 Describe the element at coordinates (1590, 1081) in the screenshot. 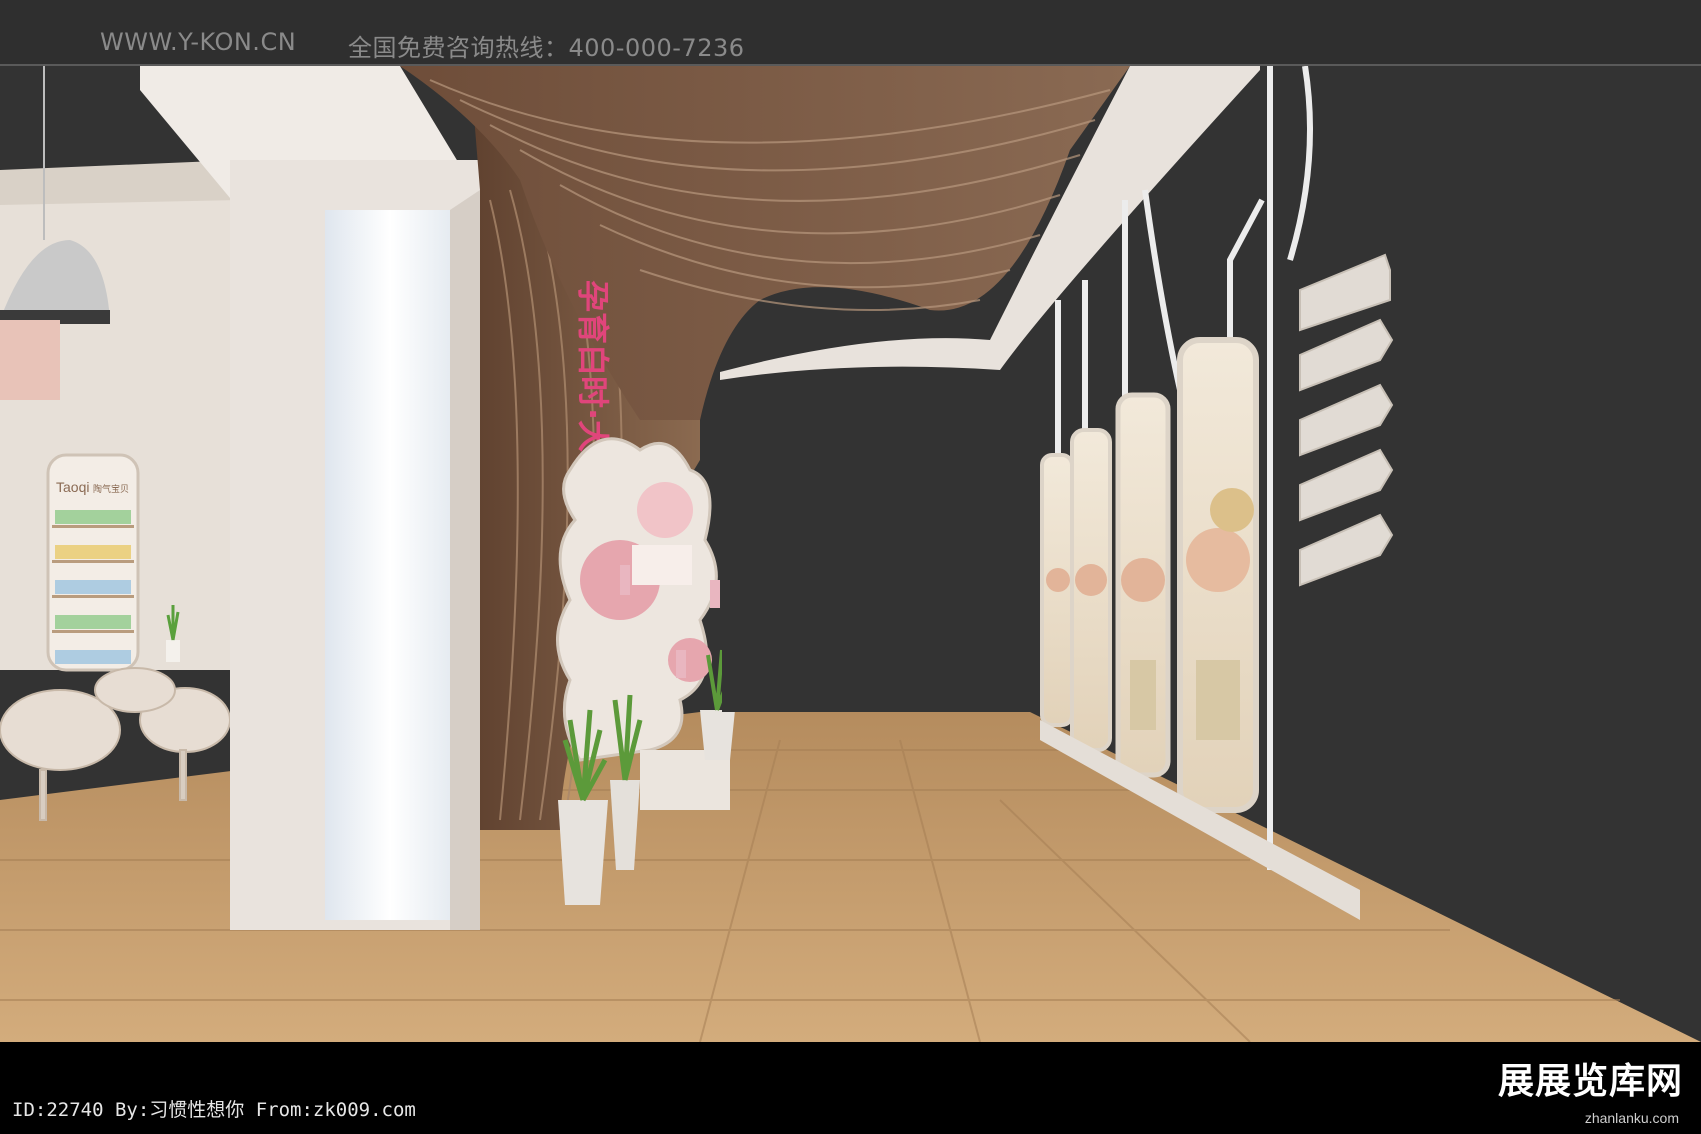

I see `watermark-logo: 展展览库网` at that location.